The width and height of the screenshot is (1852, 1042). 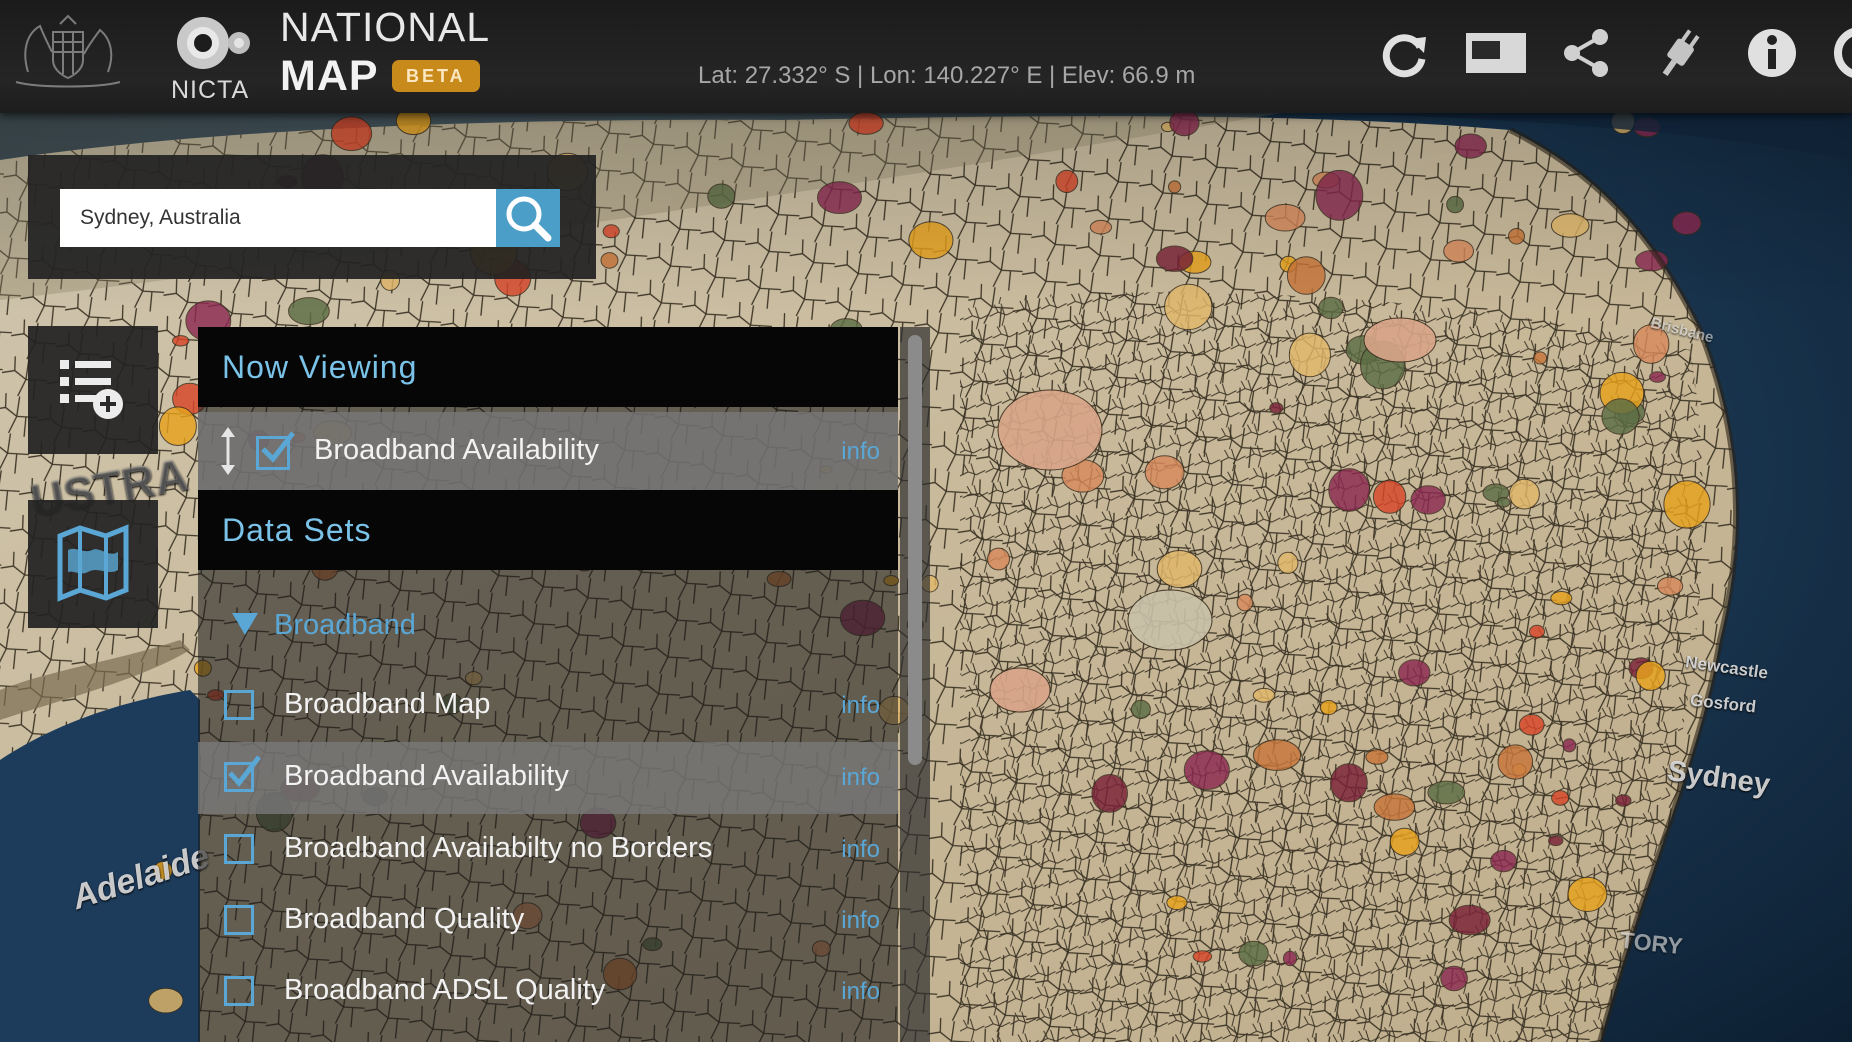 I want to click on drag-handle-icon, so click(x=228, y=451).